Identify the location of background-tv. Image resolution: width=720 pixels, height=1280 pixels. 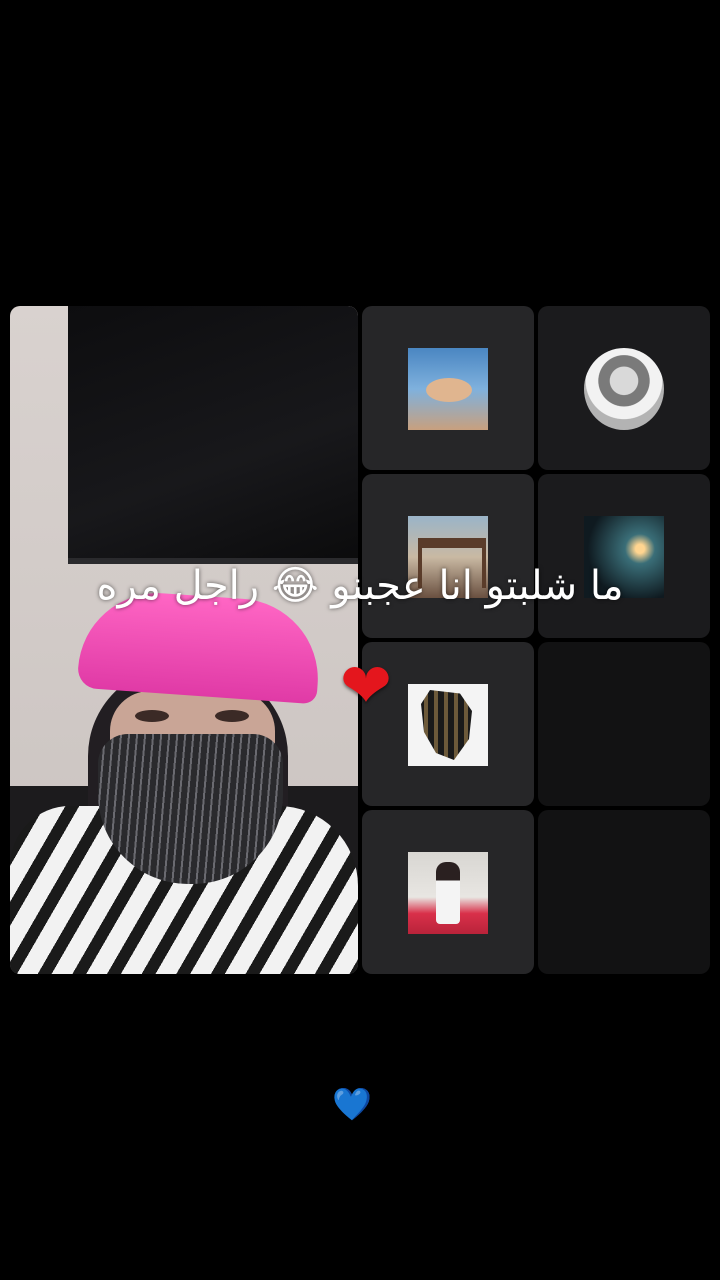
(213, 435).